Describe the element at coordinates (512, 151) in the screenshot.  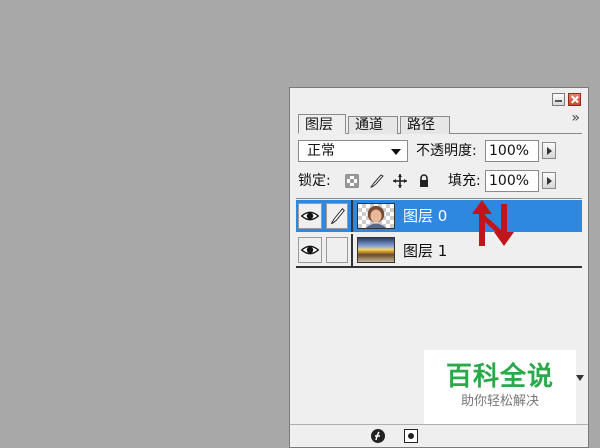
I see `opacity-input: 100%` at that location.